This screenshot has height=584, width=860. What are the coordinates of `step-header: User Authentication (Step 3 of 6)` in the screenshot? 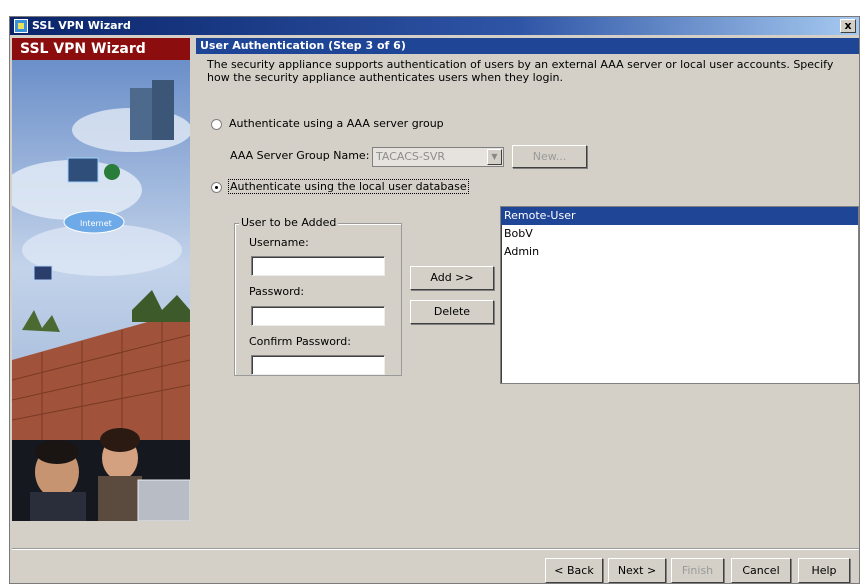 It's located at (527, 46).